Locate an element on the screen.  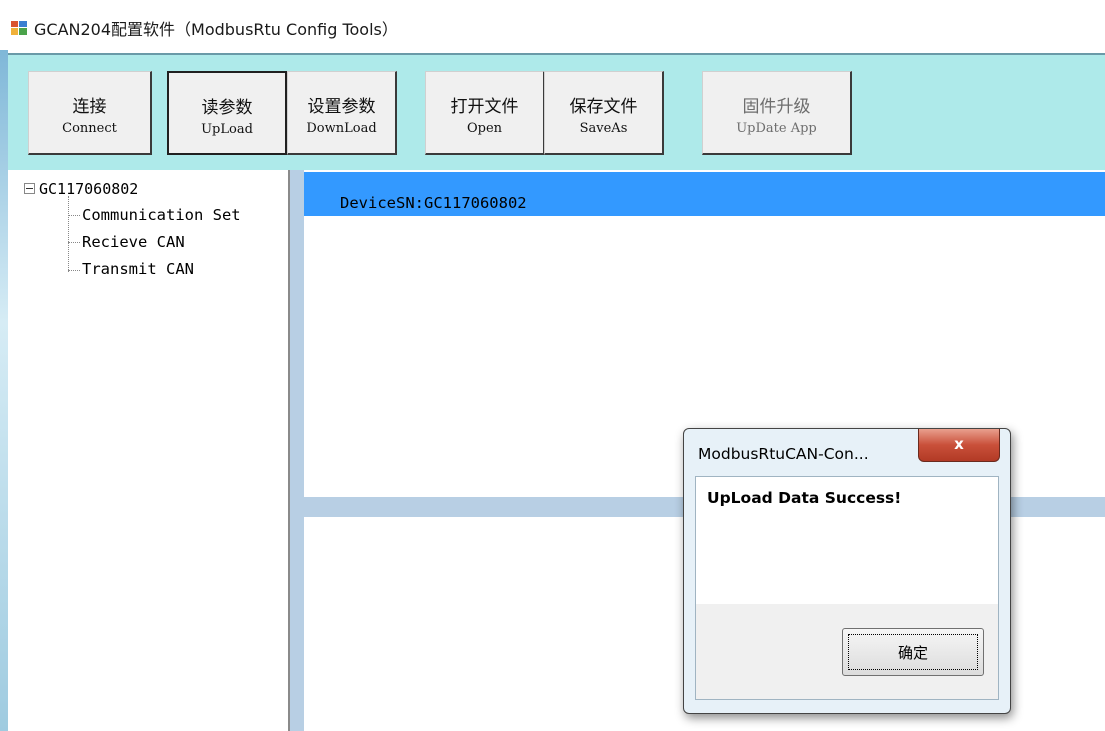
open-file-button: 打开文件 Open is located at coordinates (485, 113).